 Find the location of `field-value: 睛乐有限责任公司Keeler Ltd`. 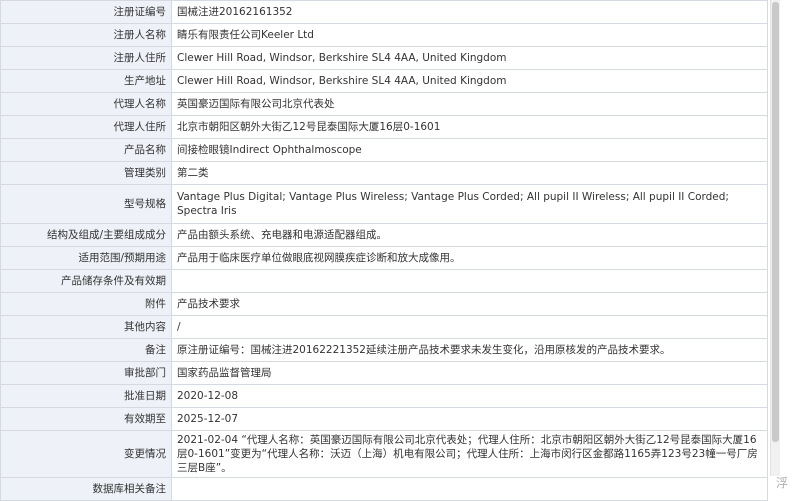

field-value: 睛乐有限责任公司Keeler Ltd is located at coordinates (469, 35).